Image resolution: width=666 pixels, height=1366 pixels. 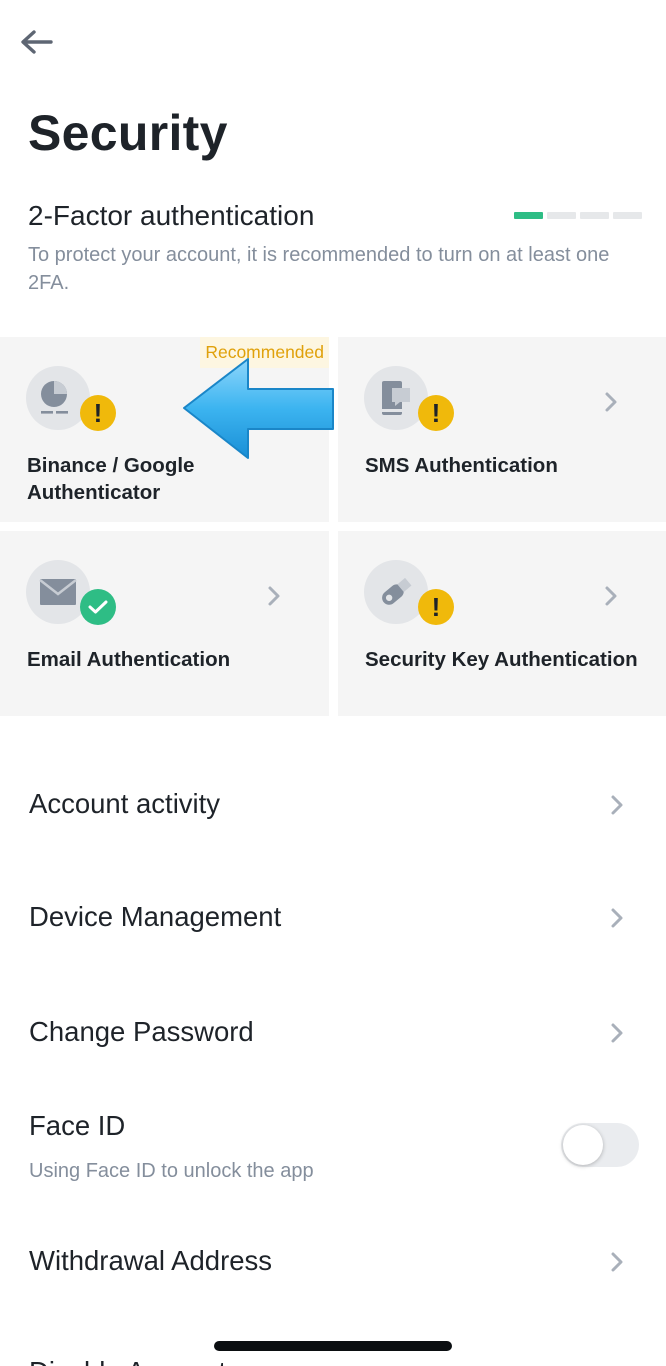 I want to click on withdrawal-address-label: Withdrawal Address, so click(x=151, y=1260).